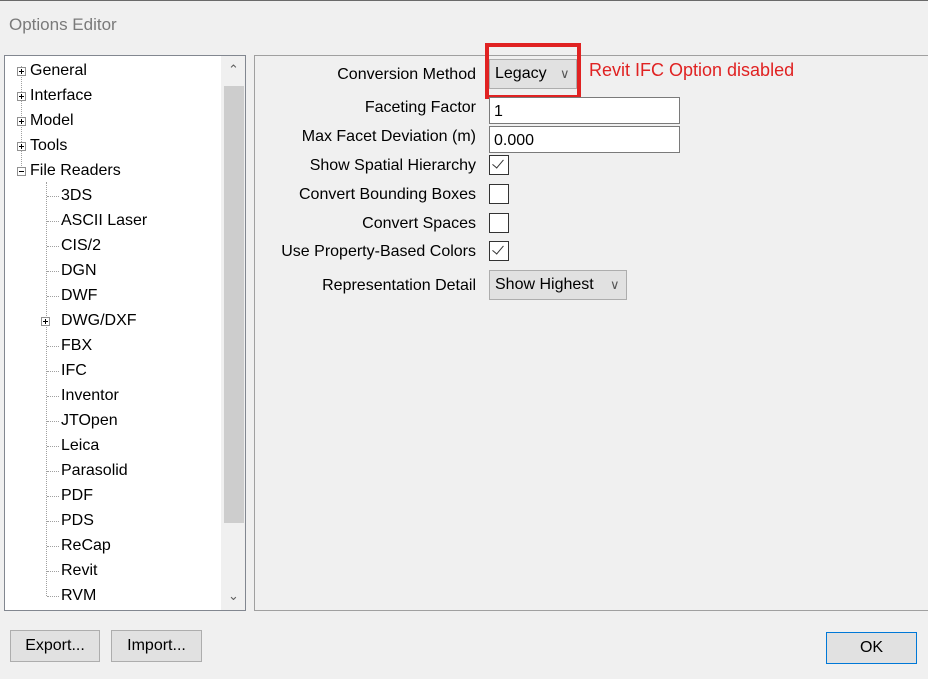 Image resolution: width=928 pixels, height=679 pixels. Describe the element at coordinates (79, 271) in the screenshot. I see `tree-item-dgn: DGN` at that location.